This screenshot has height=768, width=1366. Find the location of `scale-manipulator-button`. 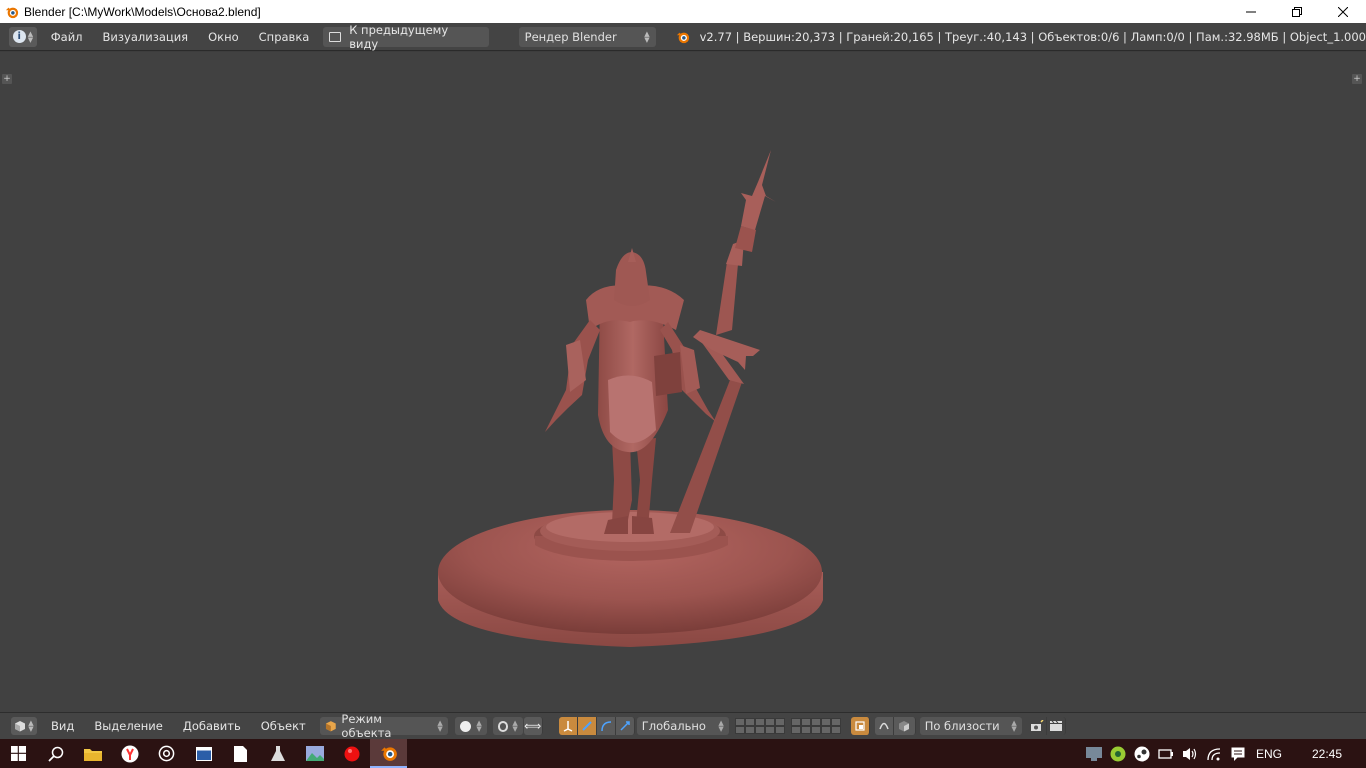

scale-manipulator-button is located at coordinates (625, 726).